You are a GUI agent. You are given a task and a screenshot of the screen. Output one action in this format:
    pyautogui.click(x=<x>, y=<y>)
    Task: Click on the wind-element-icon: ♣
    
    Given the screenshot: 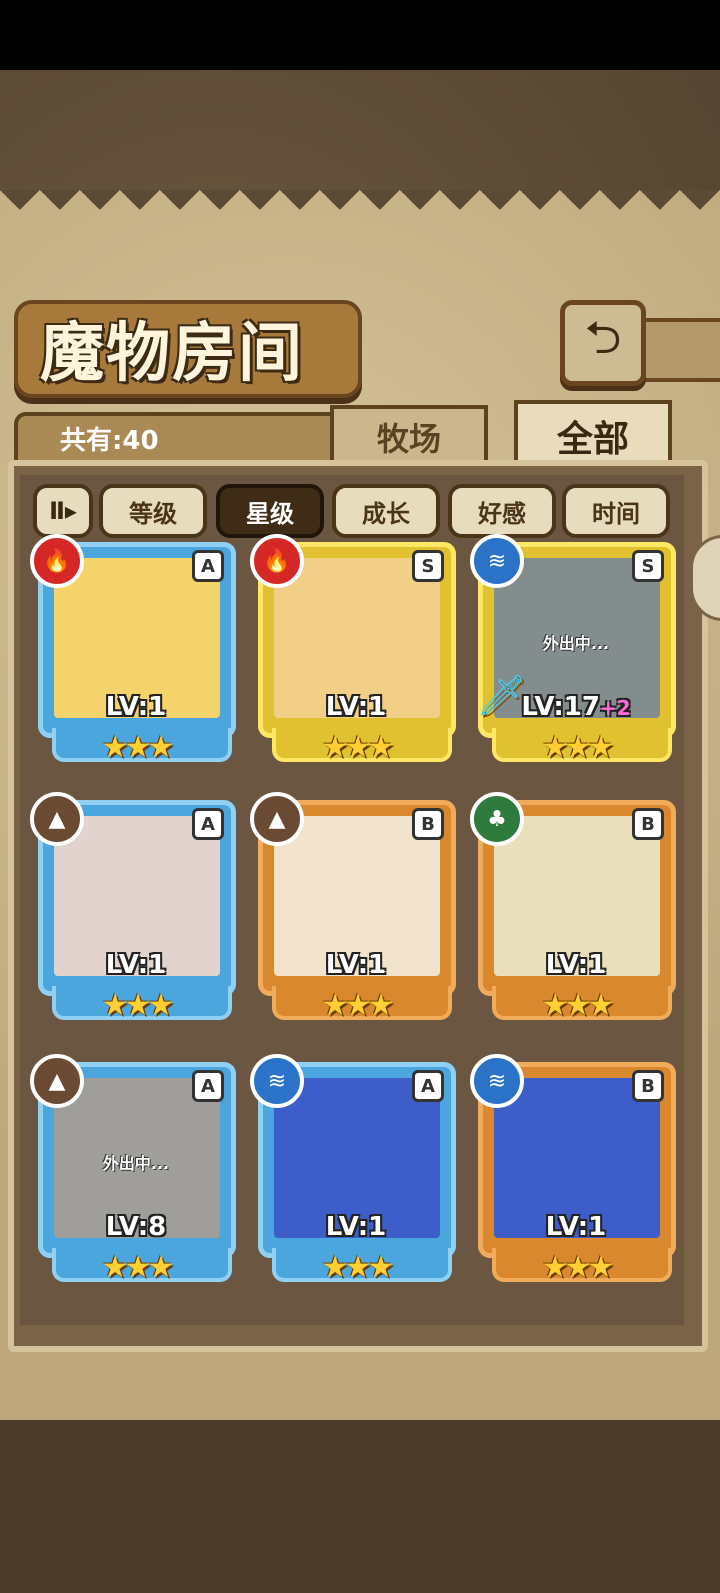 What is the action you would take?
    pyautogui.click(x=497, y=819)
    